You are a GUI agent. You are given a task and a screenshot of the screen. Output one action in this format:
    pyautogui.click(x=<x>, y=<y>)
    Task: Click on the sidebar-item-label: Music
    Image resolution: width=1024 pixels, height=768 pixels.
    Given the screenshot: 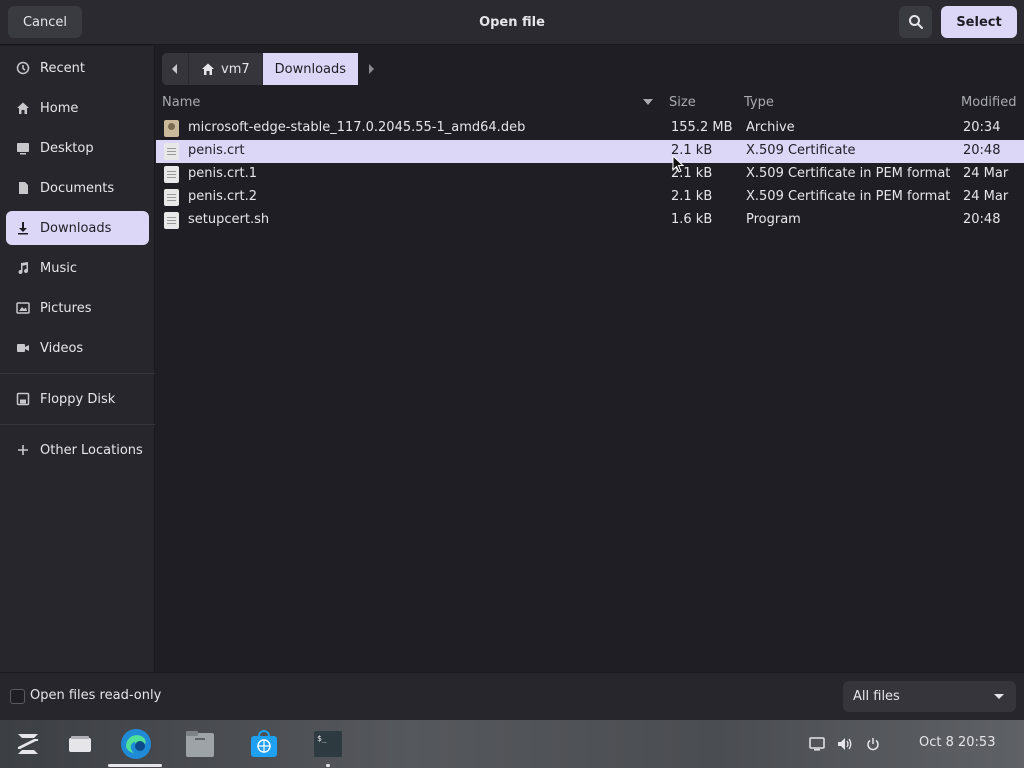 What is the action you would take?
    pyautogui.click(x=58, y=268)
    